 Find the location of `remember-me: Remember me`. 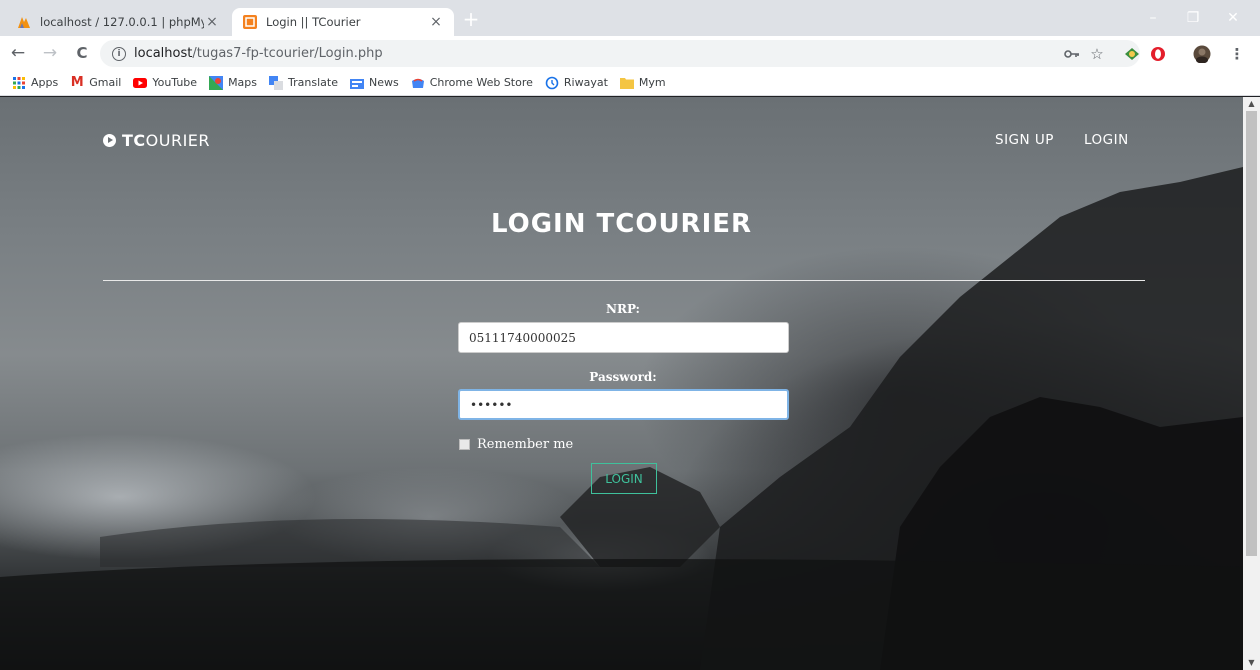

remember-me: Remember me is located at coordinates (516, 444).